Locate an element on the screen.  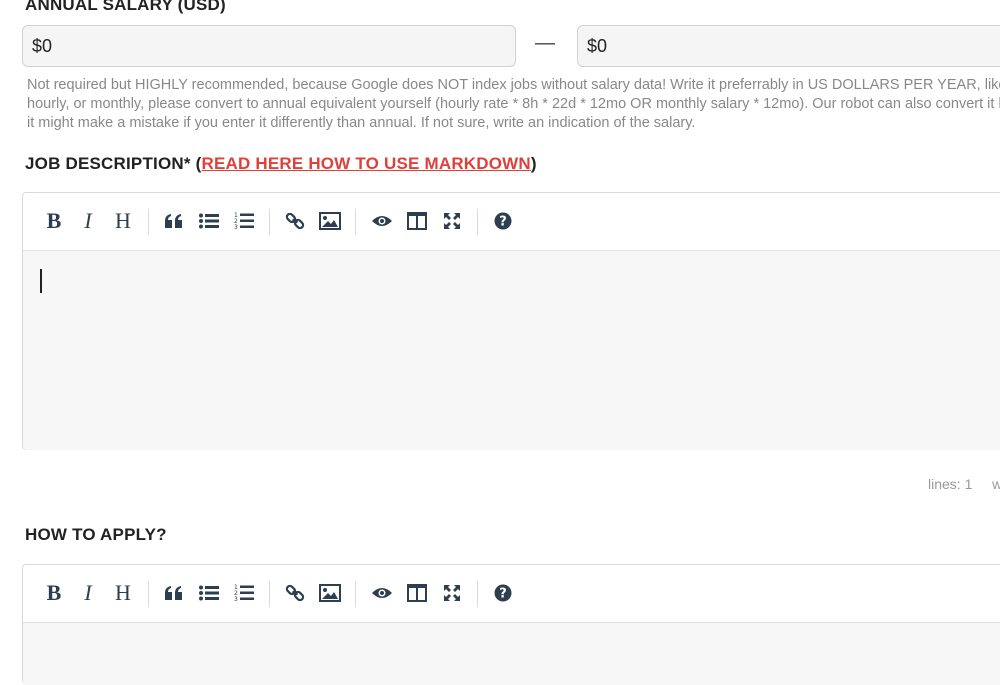
salary-min-input: $0 is located at coordinates (269, 46).